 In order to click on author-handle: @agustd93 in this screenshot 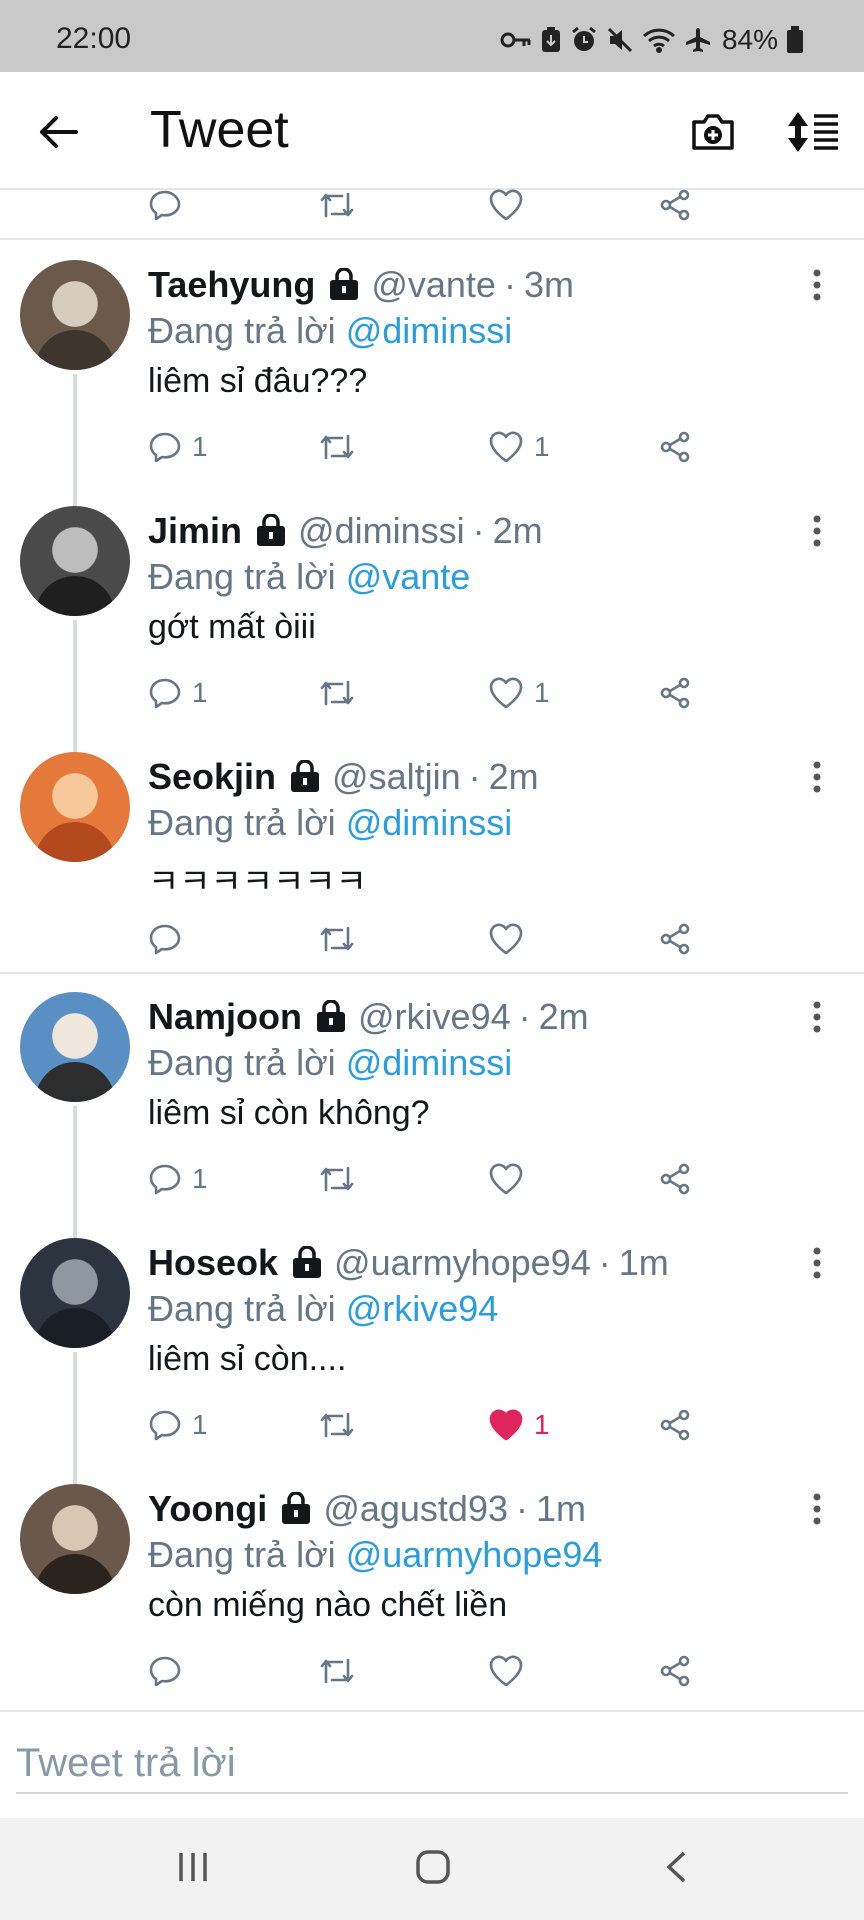, I will do `click(415, 1509)`.